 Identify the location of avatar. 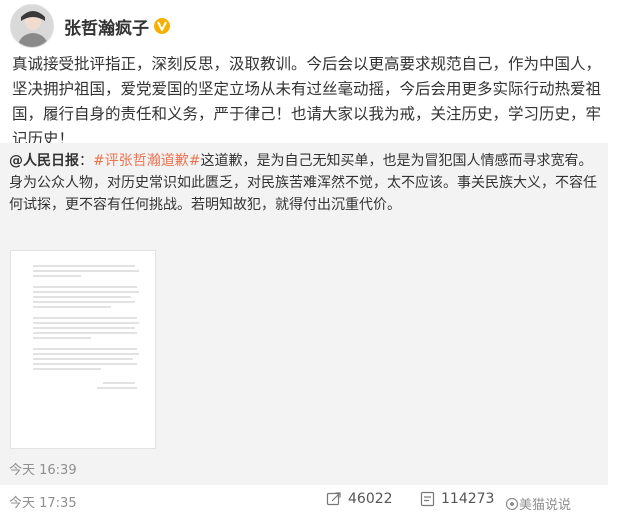
(32, 26).